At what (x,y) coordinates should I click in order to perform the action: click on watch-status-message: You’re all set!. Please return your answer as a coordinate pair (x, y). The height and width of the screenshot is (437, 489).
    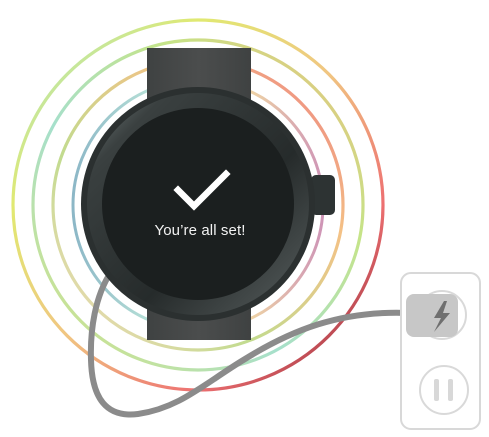
    Looking at the image, I should click on (200, 230).